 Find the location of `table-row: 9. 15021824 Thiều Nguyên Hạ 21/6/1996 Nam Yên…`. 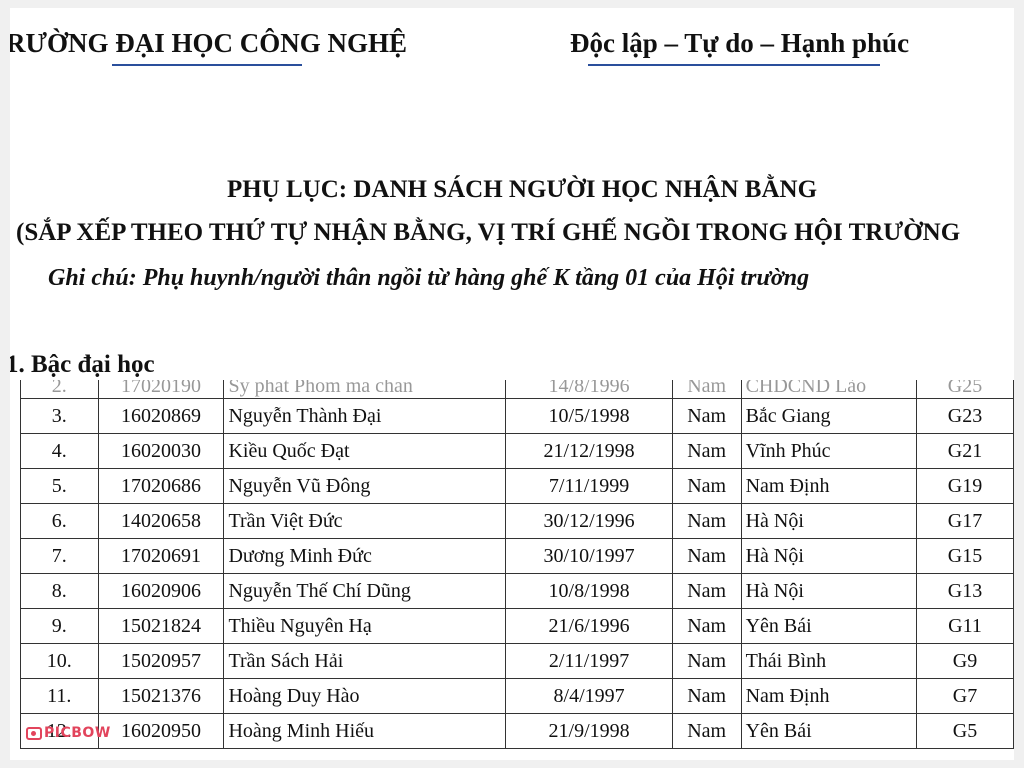

table-row: 9. 15021824 Thiều Nguyên Hạ 21/6/1996 Nam Yên… is located at coordinates (517, 626).